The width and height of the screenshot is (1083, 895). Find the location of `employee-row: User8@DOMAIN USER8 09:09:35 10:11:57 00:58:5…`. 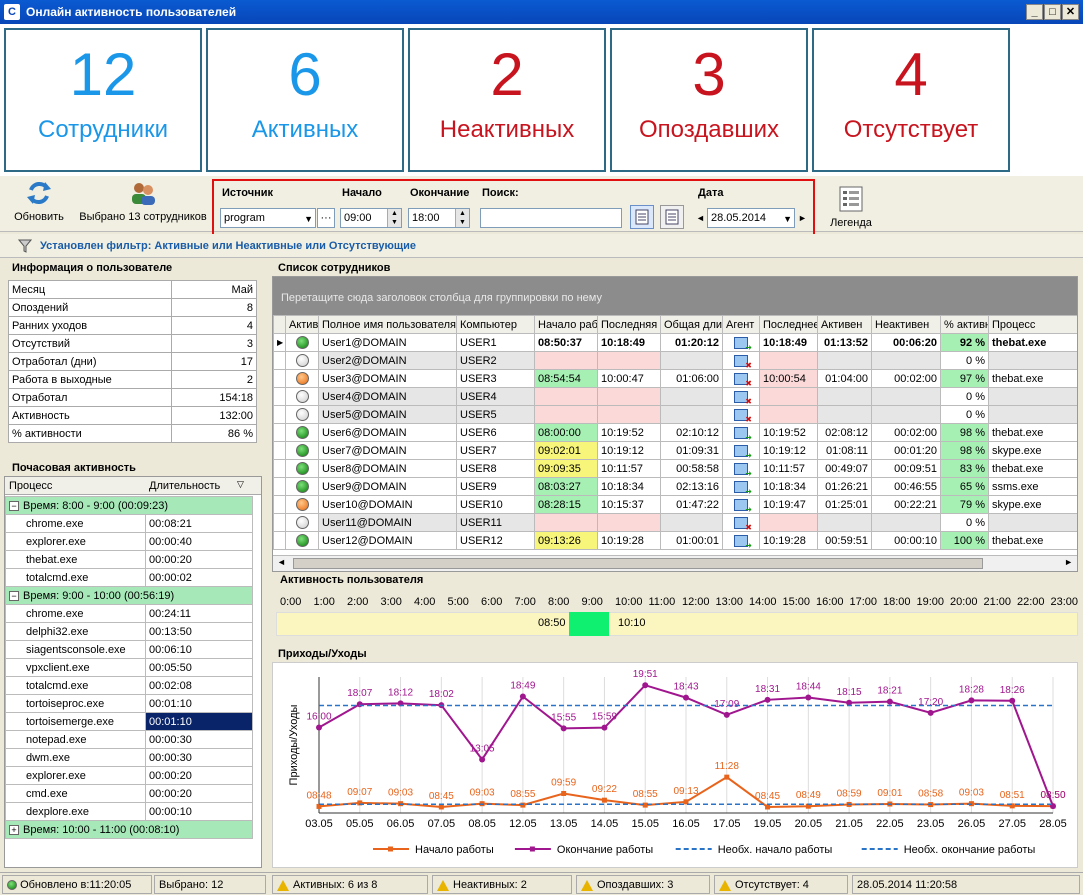

employee-row: User8@DOMAIN USER8 09:09:35 10:11:57 00:58:5… is located at coordinates (675, 468).